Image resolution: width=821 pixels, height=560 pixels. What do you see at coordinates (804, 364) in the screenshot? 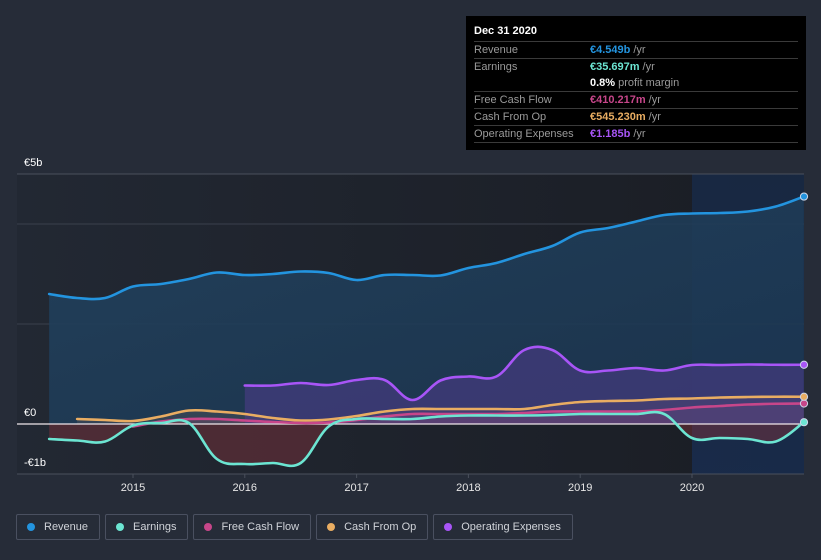
I see `end-marker-operating-expenses` at bounding box center [804, 364].